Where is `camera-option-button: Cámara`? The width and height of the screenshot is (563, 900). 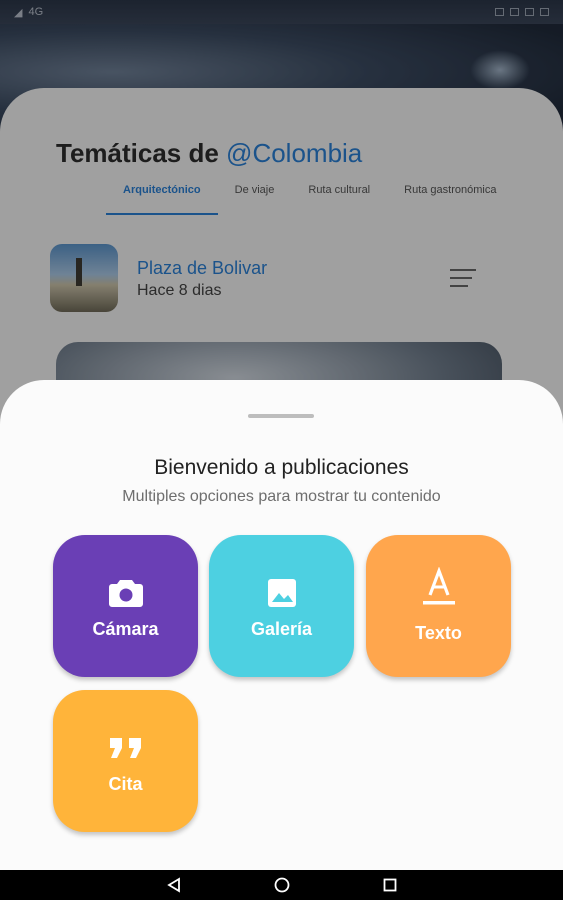
camera-option-button: Cámara is located at coordinates (125, 606).